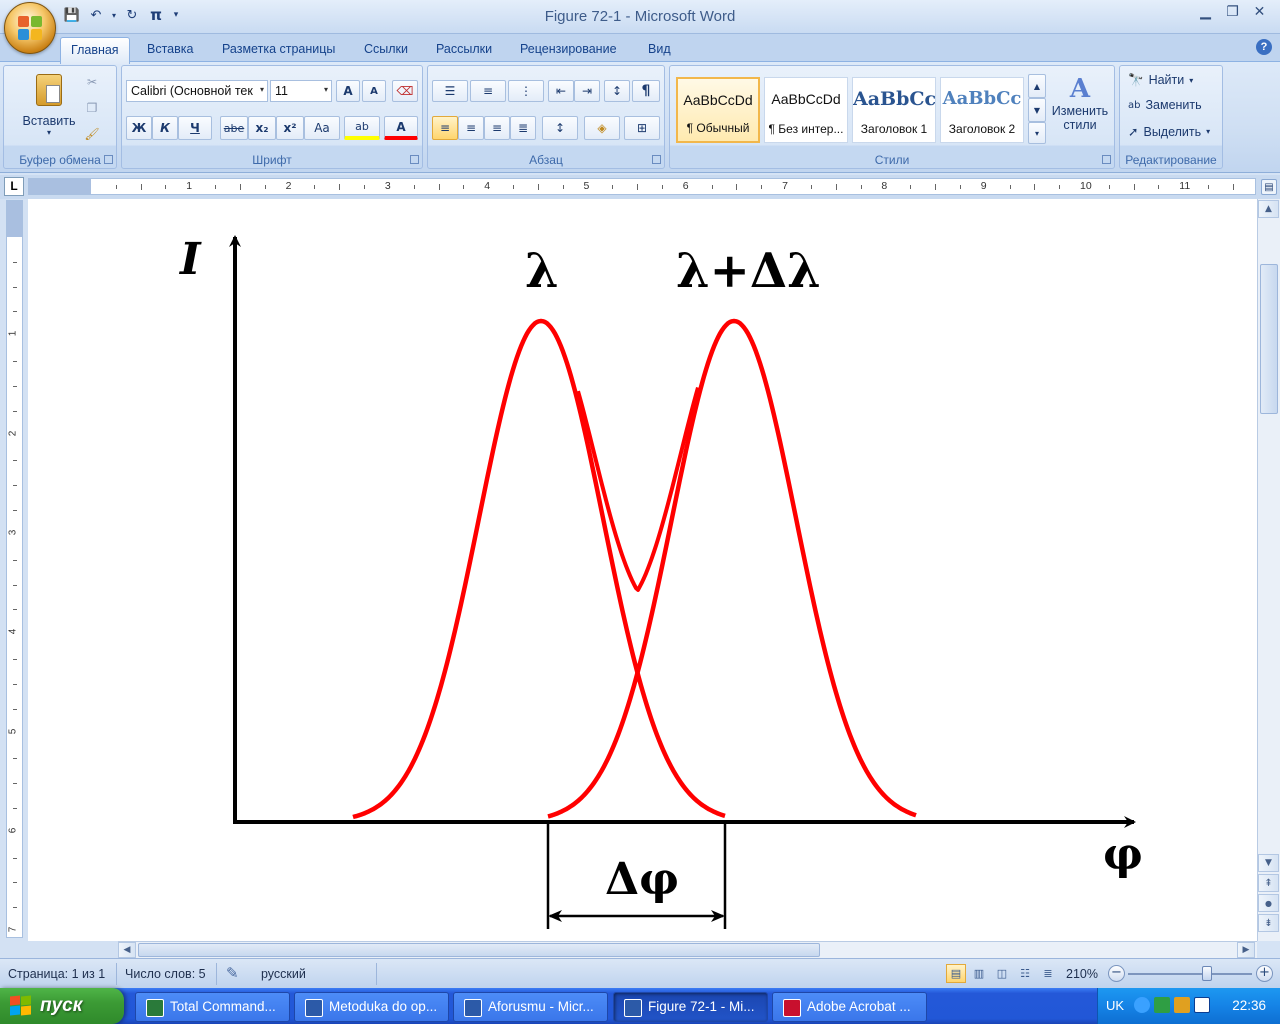 The height and width of the screenshot is (1024, 1280). I want to click on tab-review: Рецензирование, so click(568, 51).